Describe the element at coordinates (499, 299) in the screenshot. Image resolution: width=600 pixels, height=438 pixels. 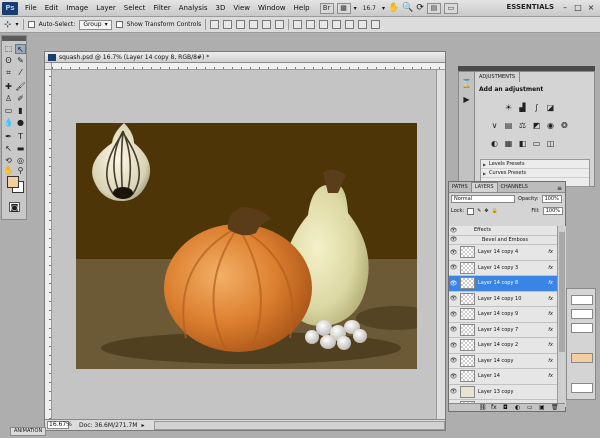
I see `layer-name: Layer 14 copy 10` at that location.